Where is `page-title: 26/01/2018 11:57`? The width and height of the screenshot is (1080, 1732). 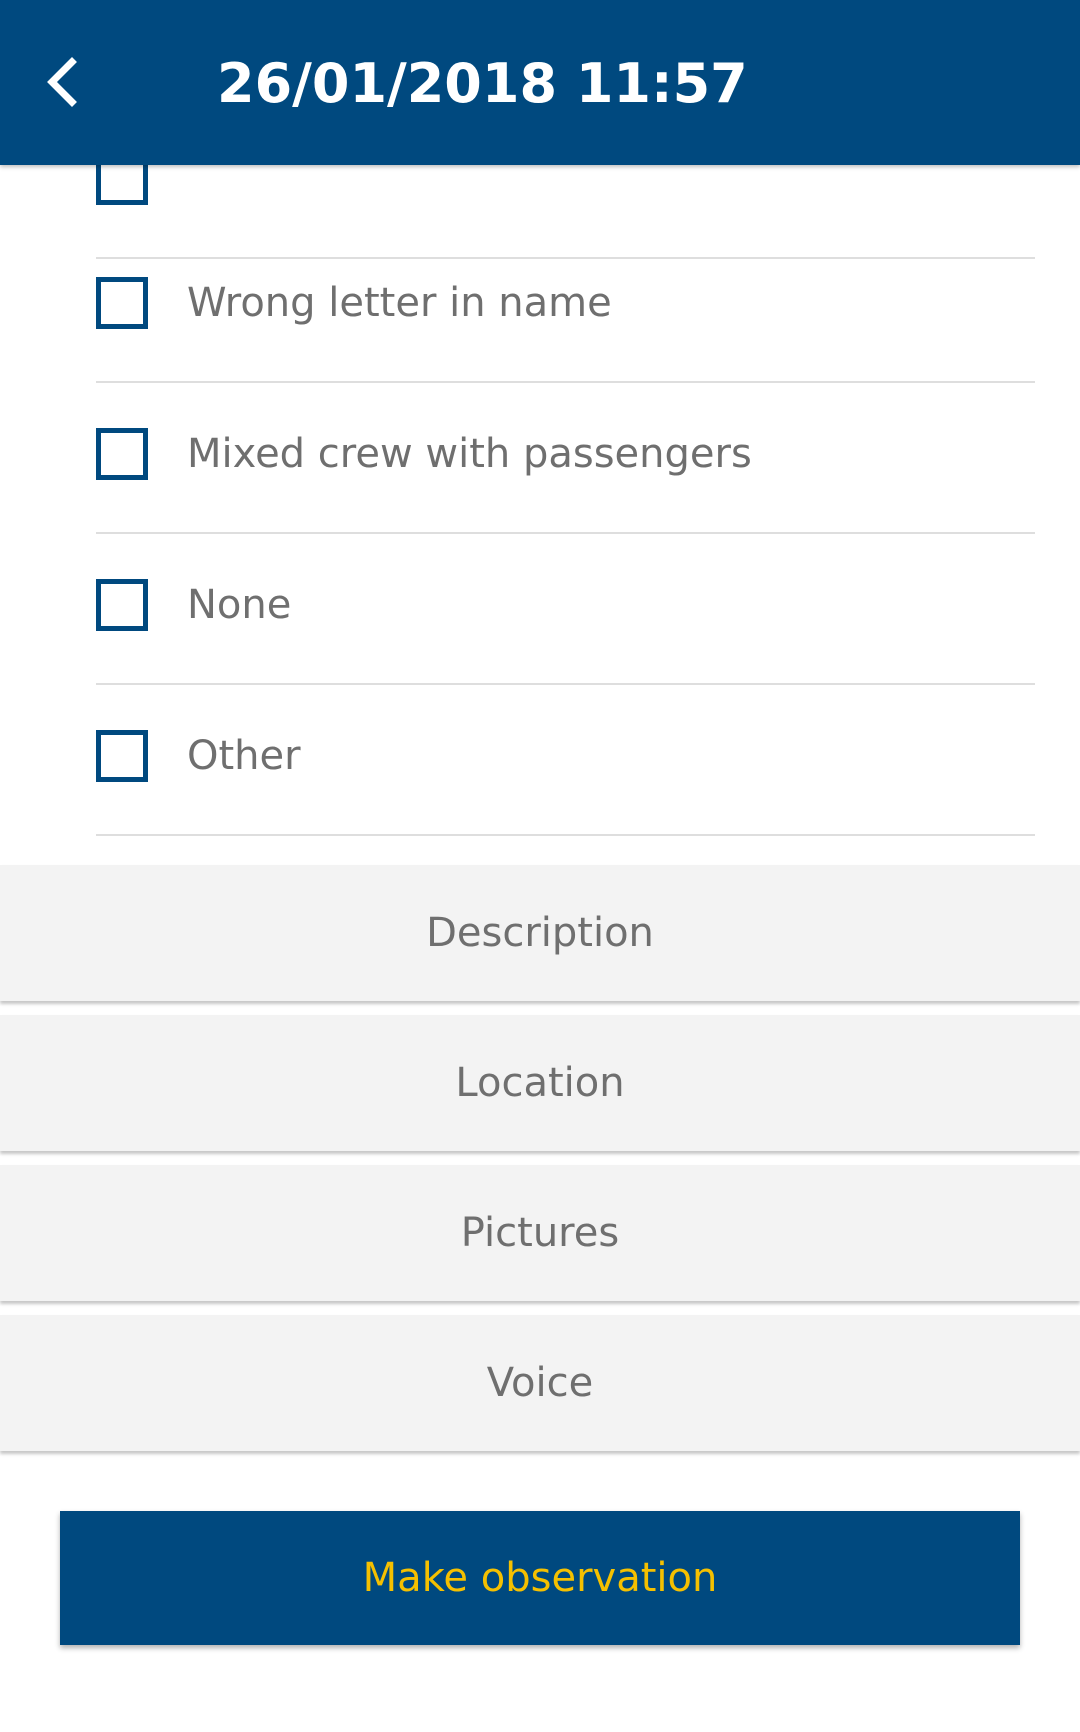
page-title: 26/01/2018 11:57 is located at coordinates (482, 83).